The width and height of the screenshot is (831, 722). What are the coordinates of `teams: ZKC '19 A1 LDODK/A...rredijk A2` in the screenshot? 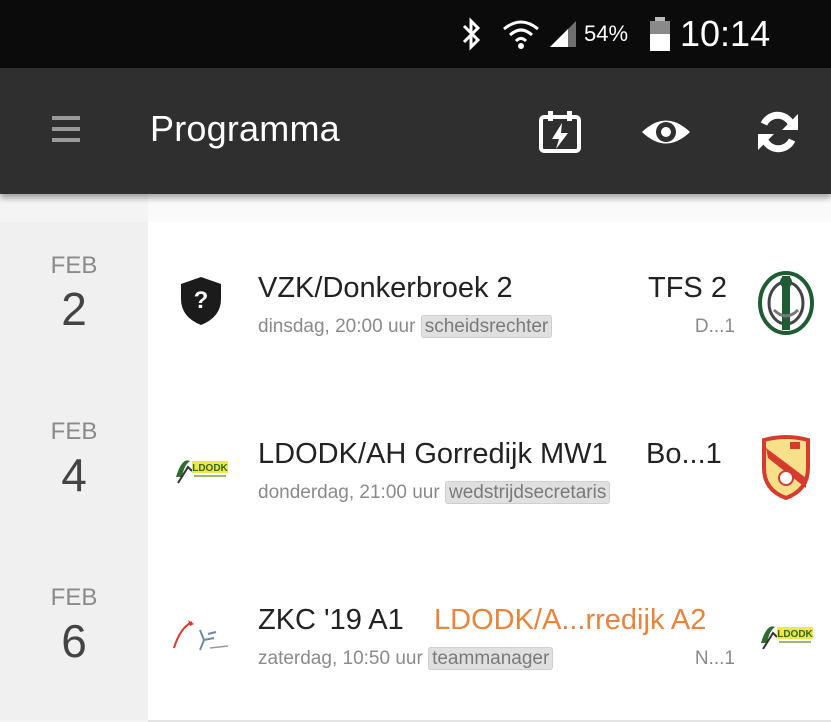 It's located at (482, 620).